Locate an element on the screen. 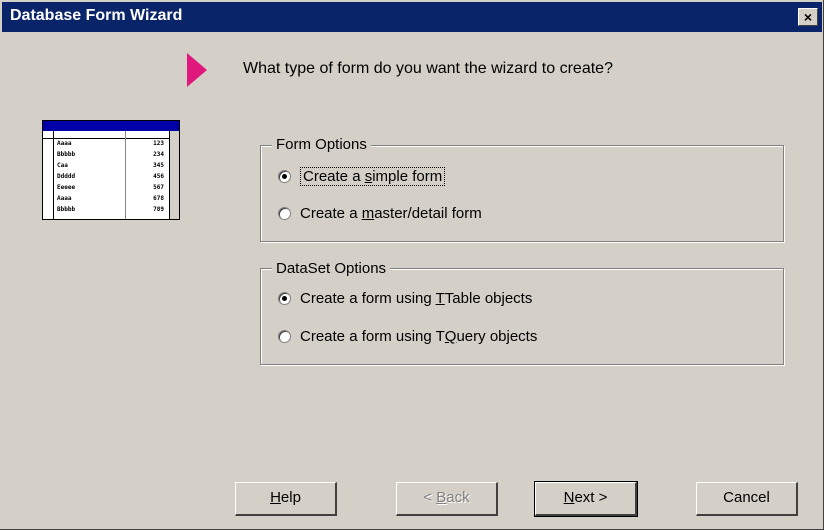 The height and width of the screenshot is (530, 824). form-options-legend: Form Options is located at coordinates (321, 144).